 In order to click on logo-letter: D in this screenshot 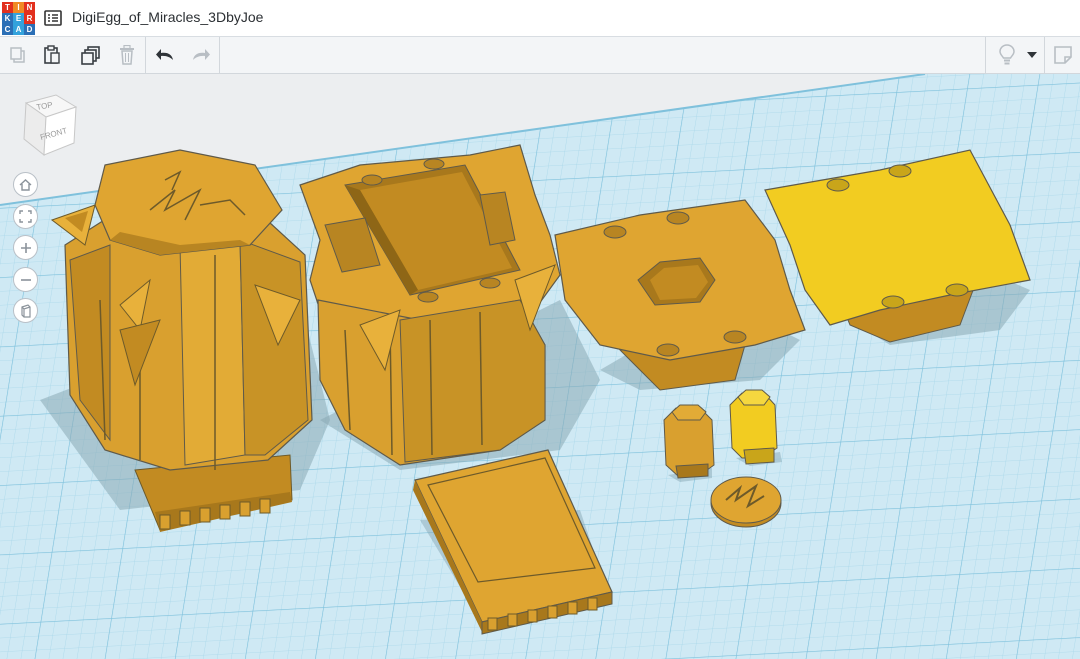, I will do `click(29, 29)`.